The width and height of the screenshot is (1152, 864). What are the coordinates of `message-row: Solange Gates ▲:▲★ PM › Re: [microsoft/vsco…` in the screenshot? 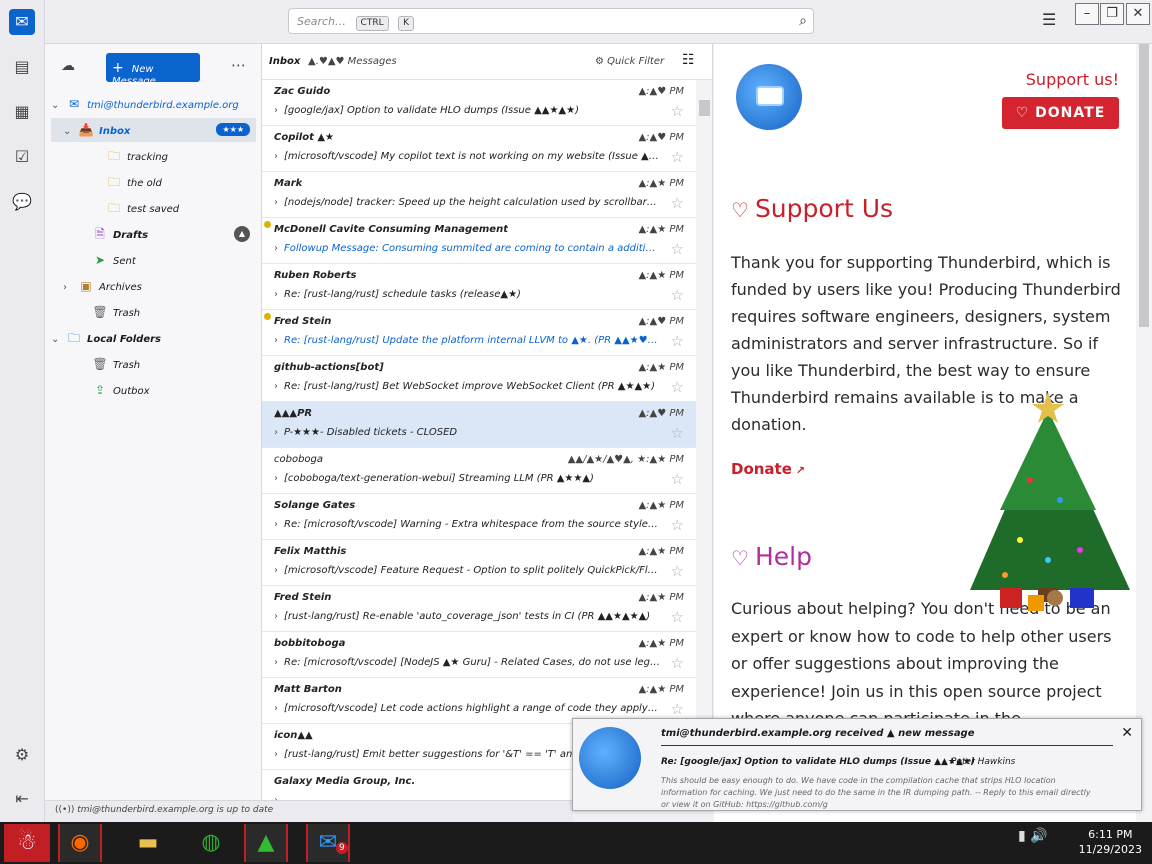 It's located at (479, 517).